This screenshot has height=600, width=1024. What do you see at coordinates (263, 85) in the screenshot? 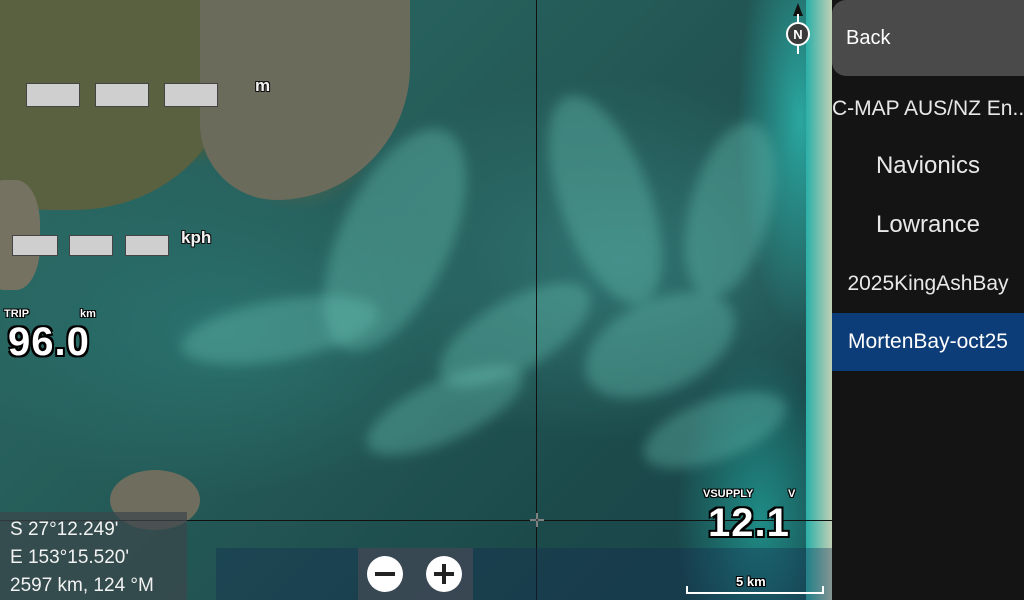
I see `depth-unit: m` at bounding box center [263, 85].